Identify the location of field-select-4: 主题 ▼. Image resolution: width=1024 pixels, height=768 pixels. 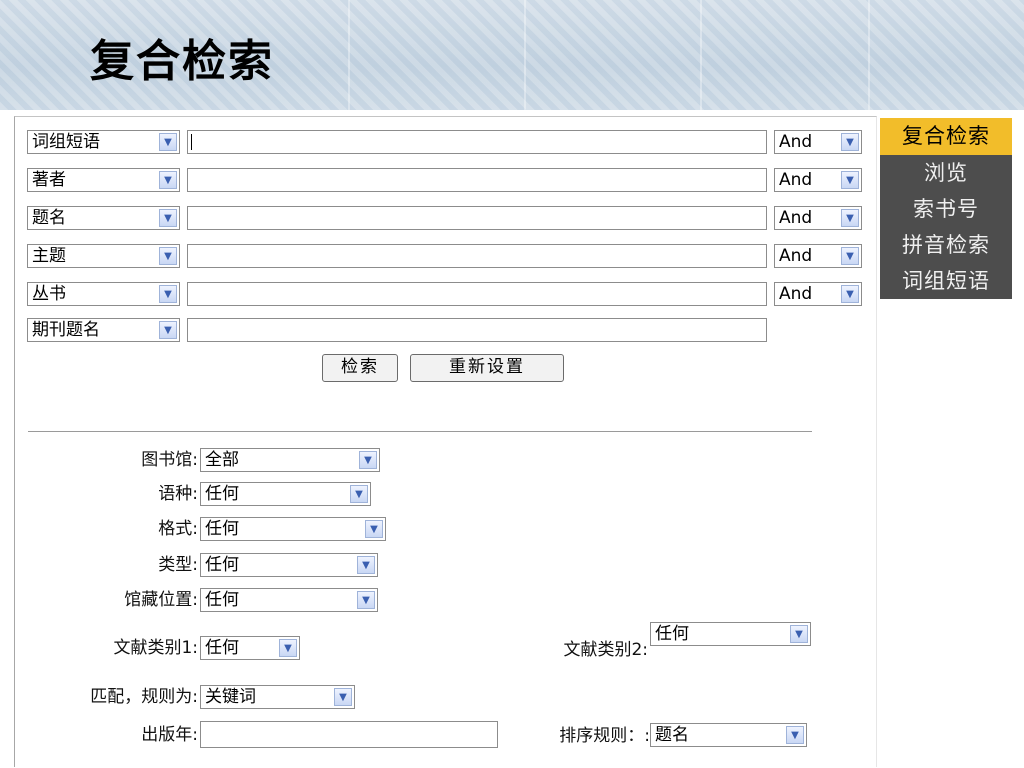
(103, 256).